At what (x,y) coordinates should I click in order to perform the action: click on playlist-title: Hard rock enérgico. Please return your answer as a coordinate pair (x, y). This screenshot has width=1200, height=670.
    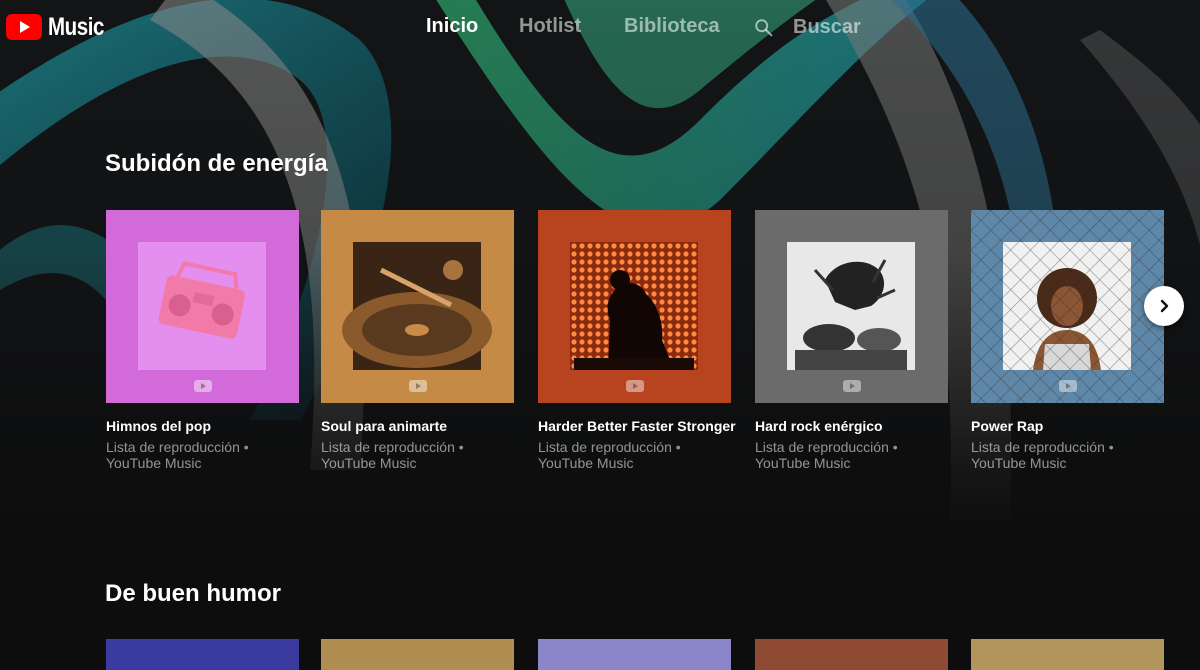
    Looking at the image, I should click on (819, 426).